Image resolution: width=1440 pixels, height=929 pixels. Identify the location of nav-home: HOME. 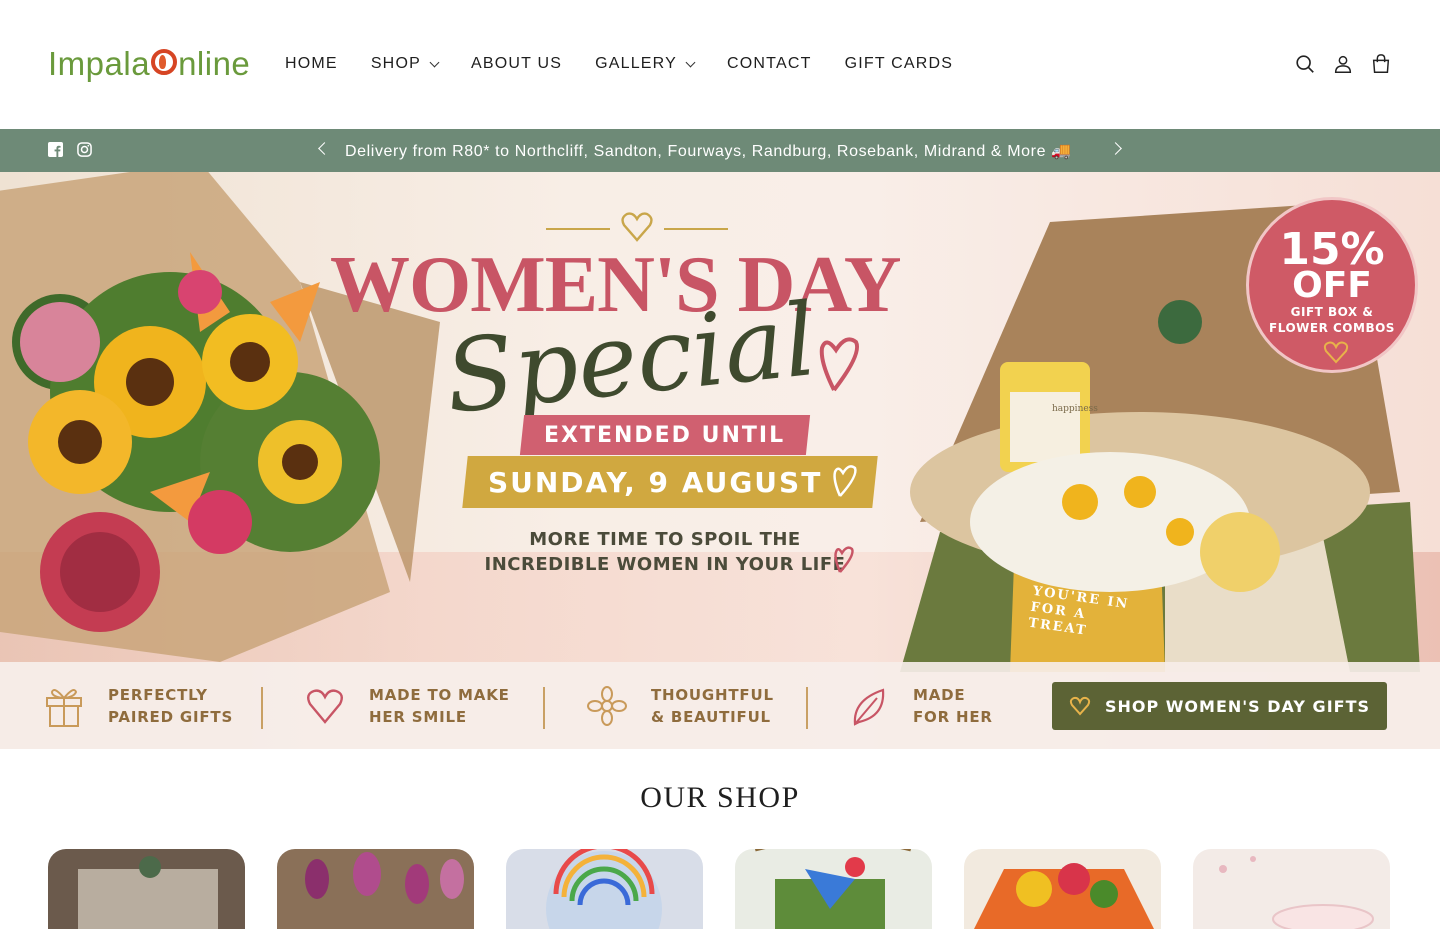
(311, 64).